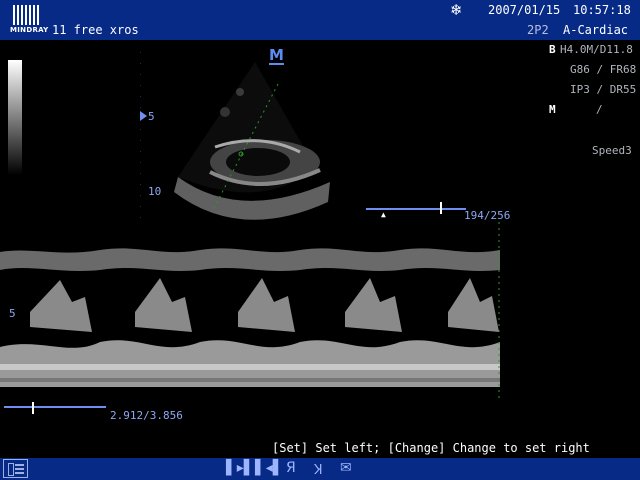 The width and height of the screenshot is (640, 480). Describe the element at coordinates (538, 30) in the screenshot. I see `probe-name: 2P2` at that location.